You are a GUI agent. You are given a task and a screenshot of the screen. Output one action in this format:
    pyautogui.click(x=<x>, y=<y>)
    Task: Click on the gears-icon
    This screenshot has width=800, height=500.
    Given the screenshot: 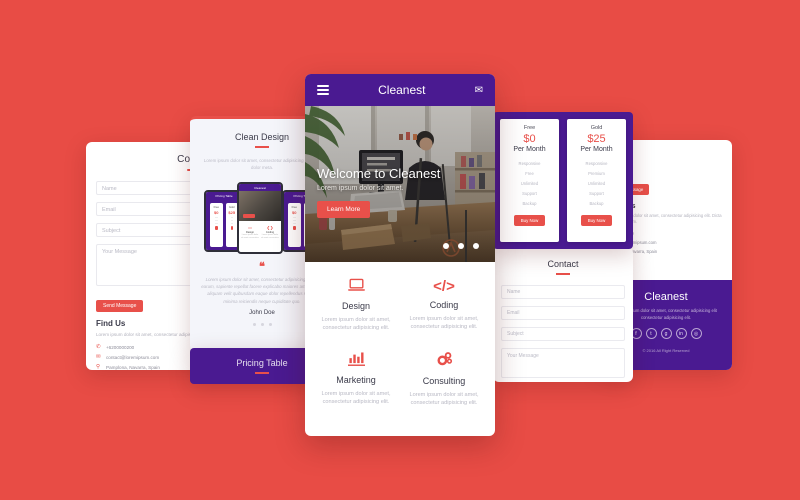 What is the action you would take?
    pyautogui.click(x=444, y=361)
    